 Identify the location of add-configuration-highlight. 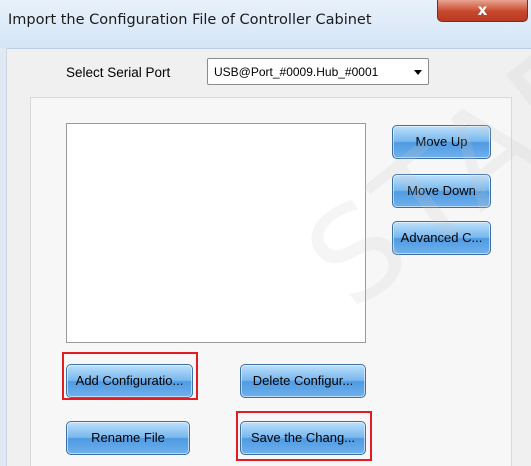
(130, 376).